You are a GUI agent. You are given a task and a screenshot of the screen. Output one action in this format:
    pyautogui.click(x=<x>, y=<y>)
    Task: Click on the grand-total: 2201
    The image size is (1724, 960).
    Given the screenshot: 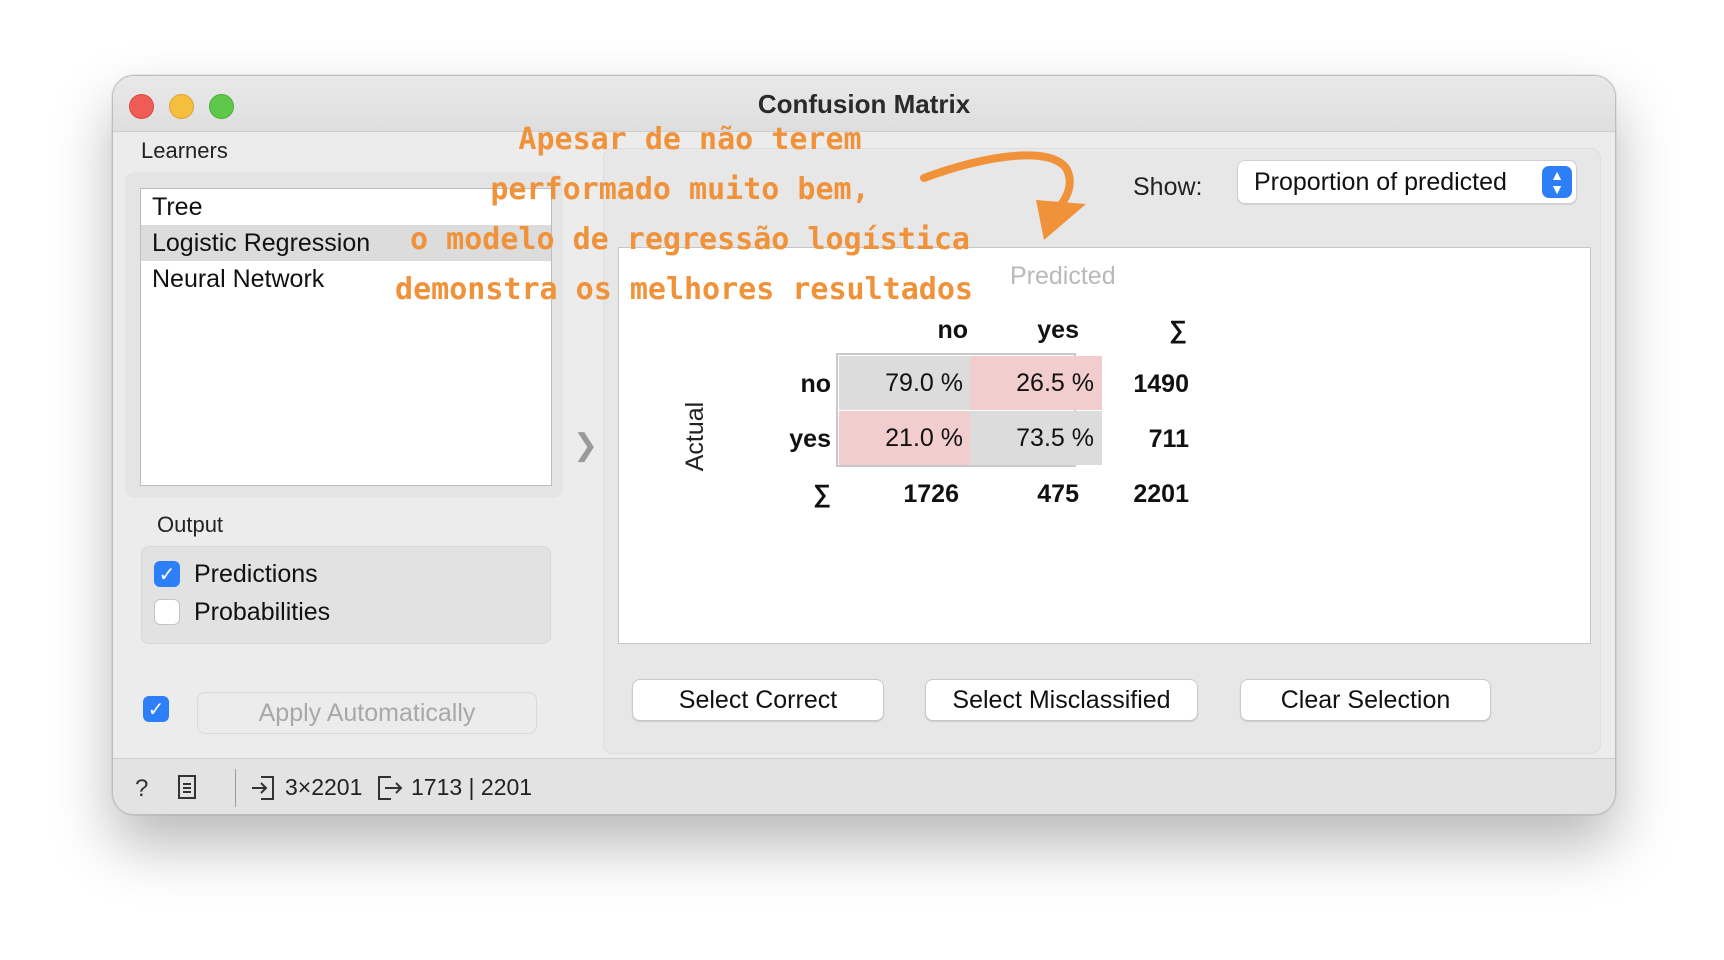 What is the action you would take?
    pyautogui.click(x=1161, y=494)
    